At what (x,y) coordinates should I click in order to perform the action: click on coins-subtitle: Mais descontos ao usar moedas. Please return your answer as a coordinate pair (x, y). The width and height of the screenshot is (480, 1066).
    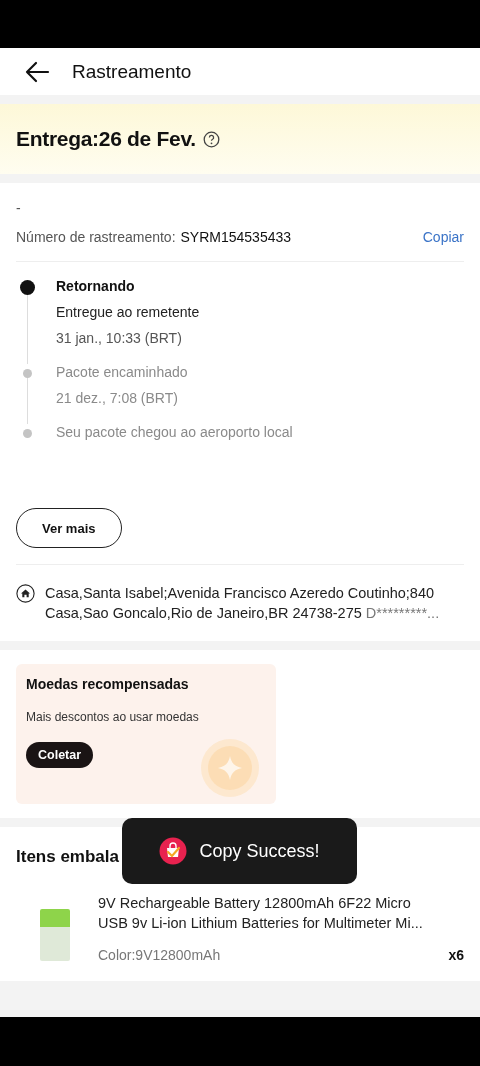
    Looking at the image, I should click on (113, 717).